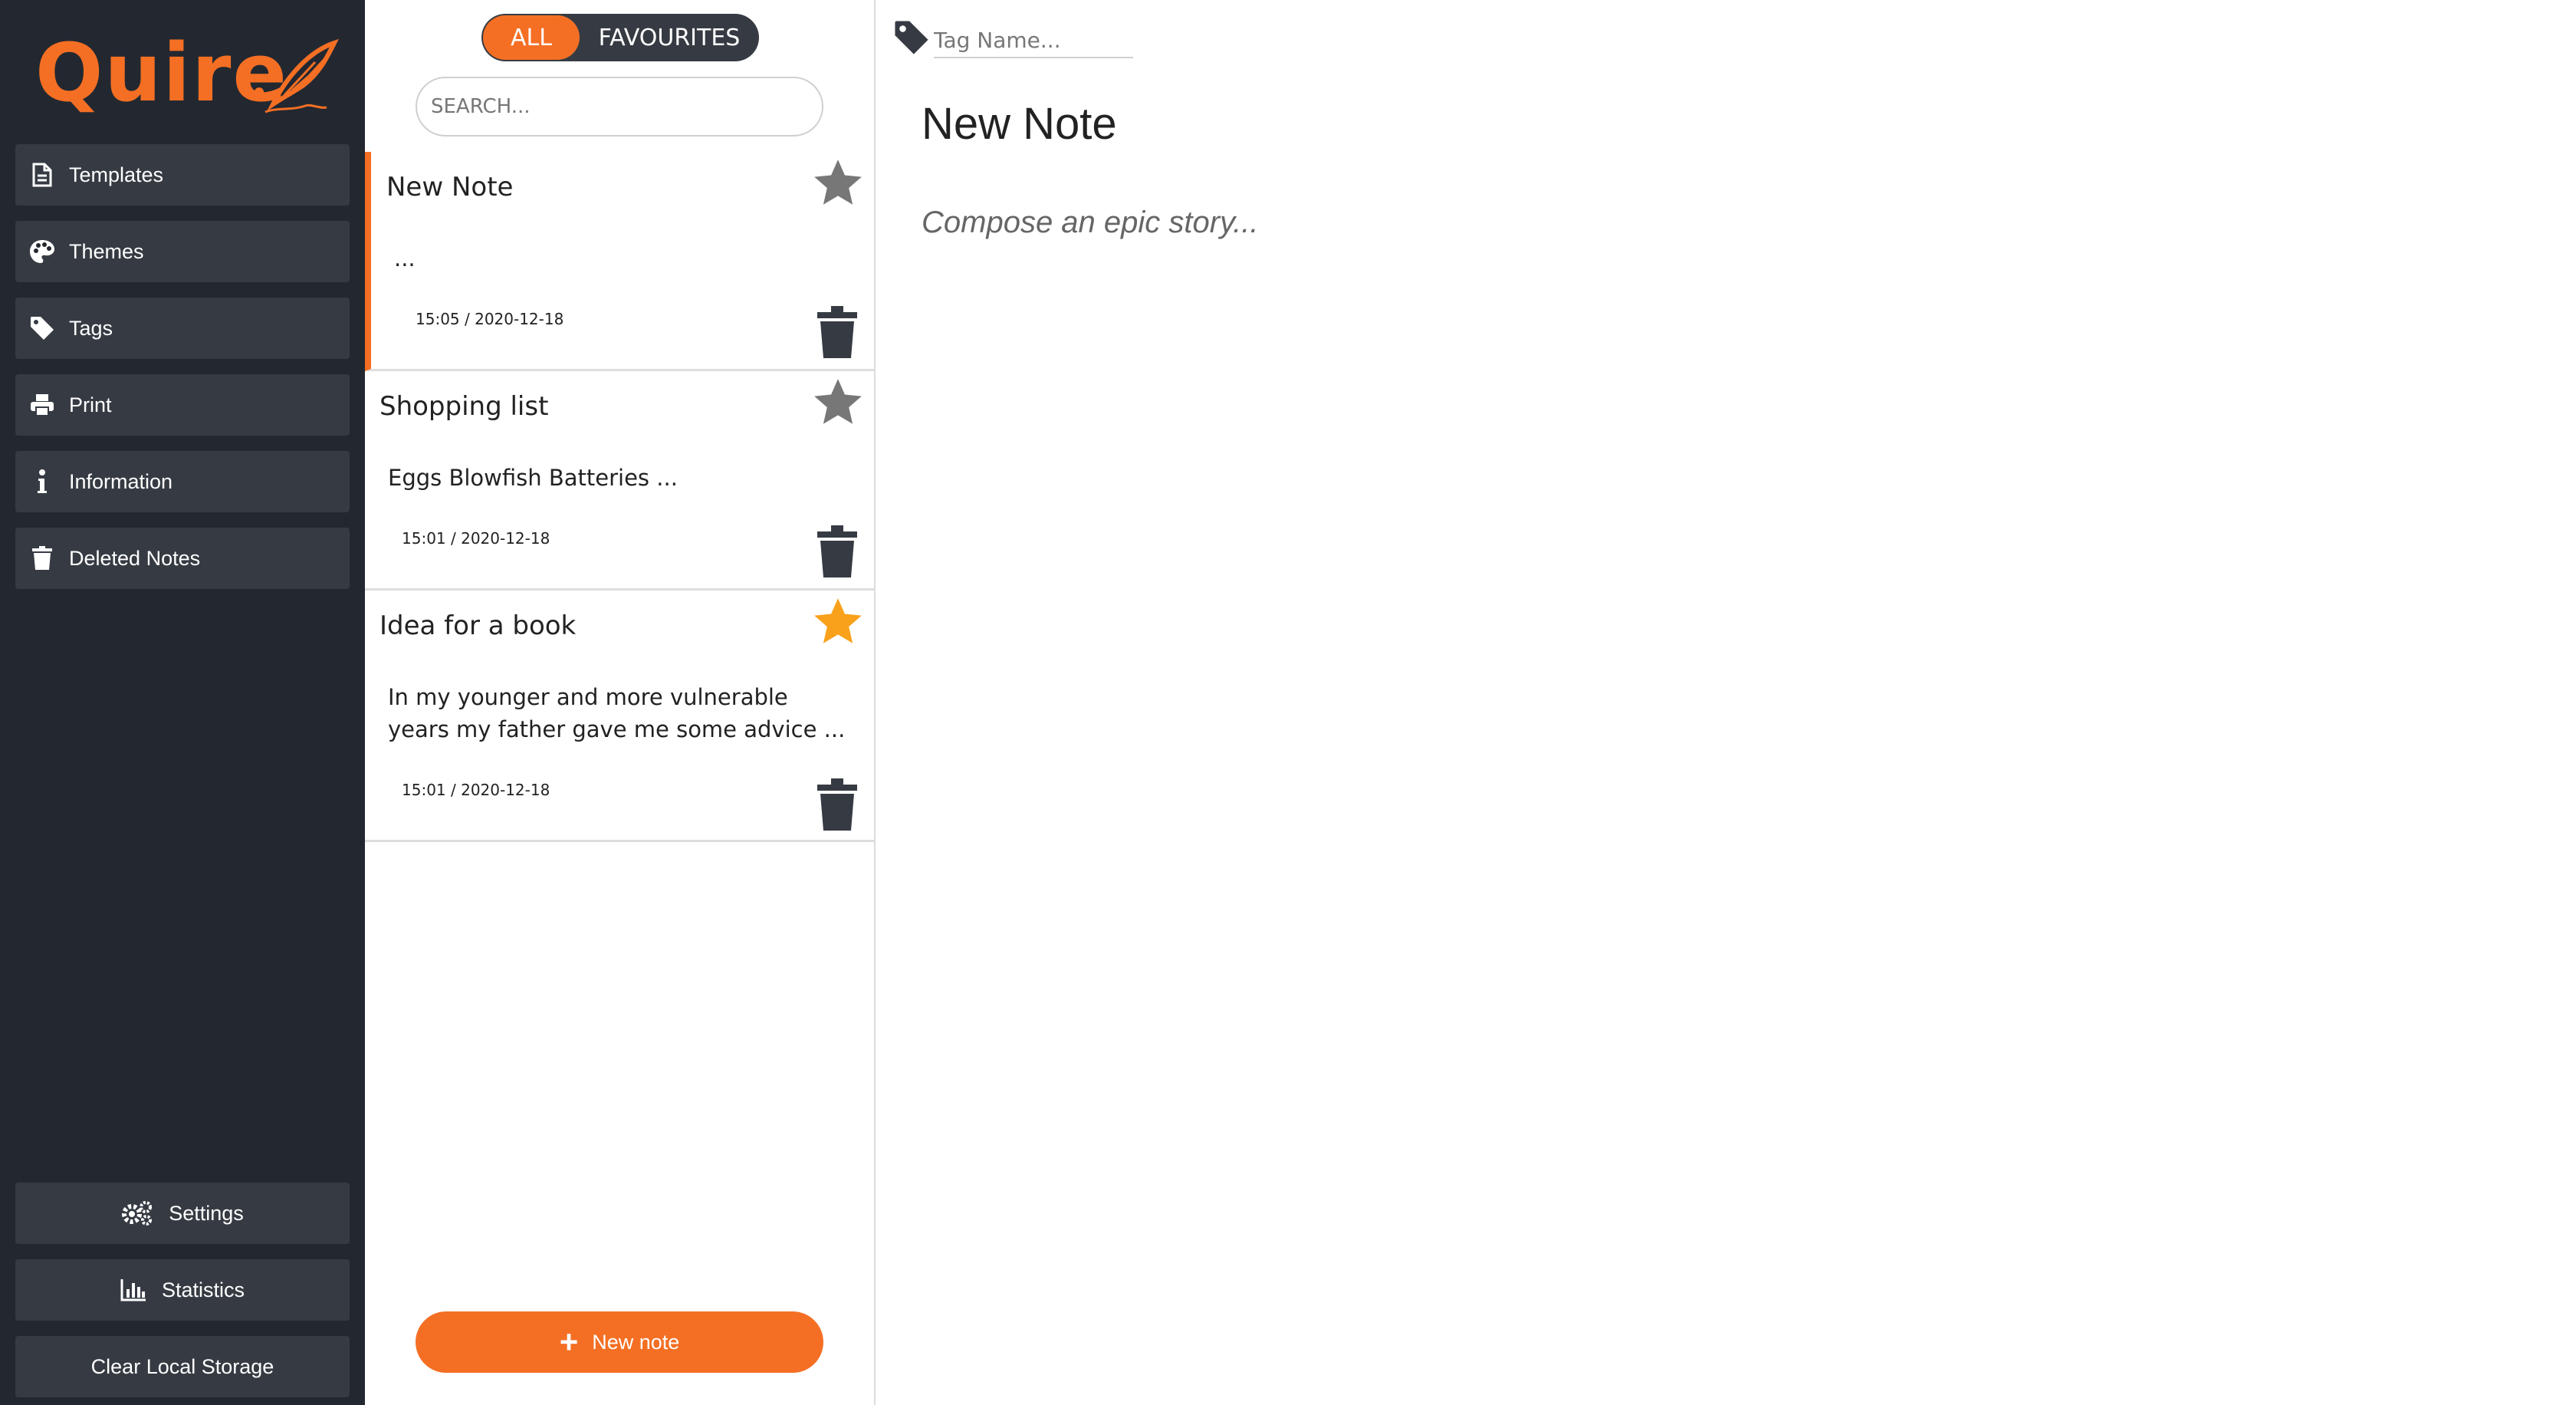 The width and height of the screenshot is (2576, 1405). What do you see at coordinates (117, 175) in the screenshot?
I see `sidebar-item-label: Templates` at bounding box center [117, 175].